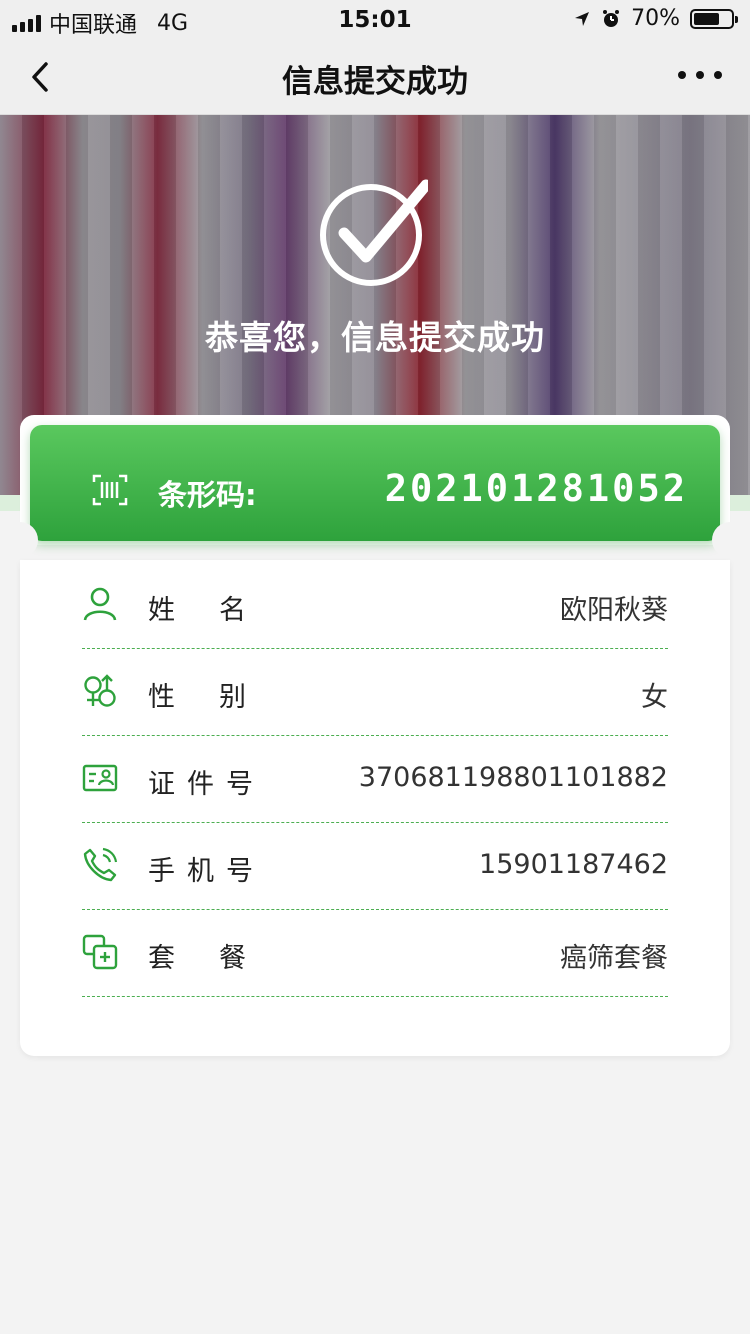  I want to click on list-item-name: 姓名 欧阳秋葵, so click(375, 605).